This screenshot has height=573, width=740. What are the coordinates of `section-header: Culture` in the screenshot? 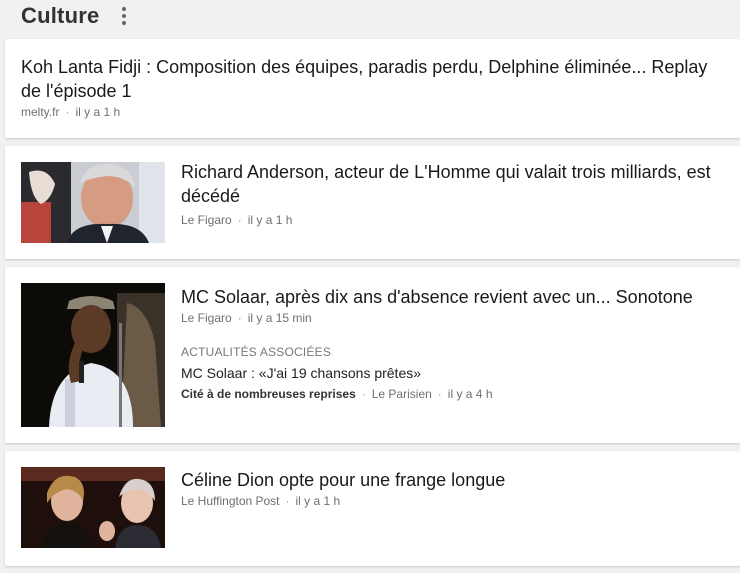 It's located at (370, 17).